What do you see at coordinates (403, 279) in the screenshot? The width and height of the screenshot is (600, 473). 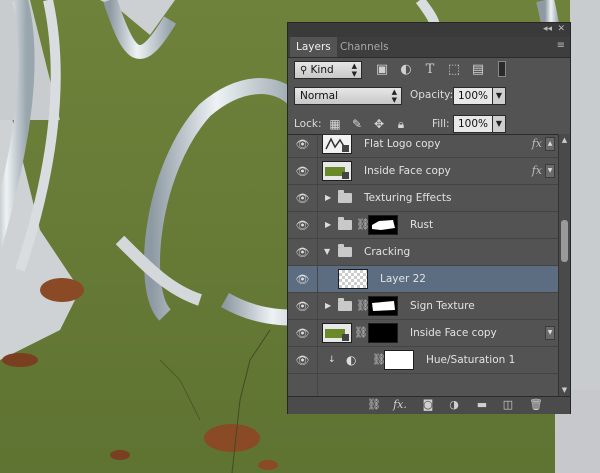 I see `layer-name: Layer 22` at bounding box center [403, 279].